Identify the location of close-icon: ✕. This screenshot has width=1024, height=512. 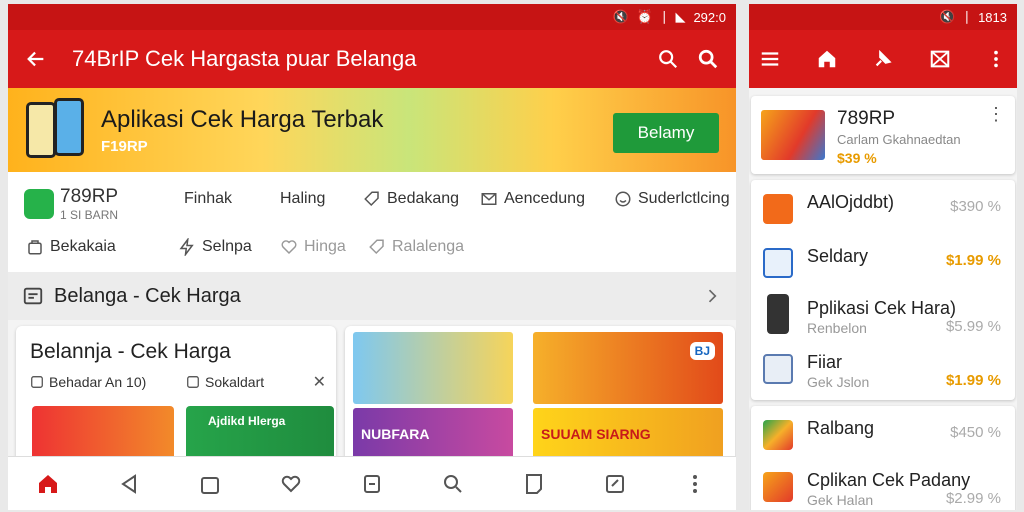
(319, 382).